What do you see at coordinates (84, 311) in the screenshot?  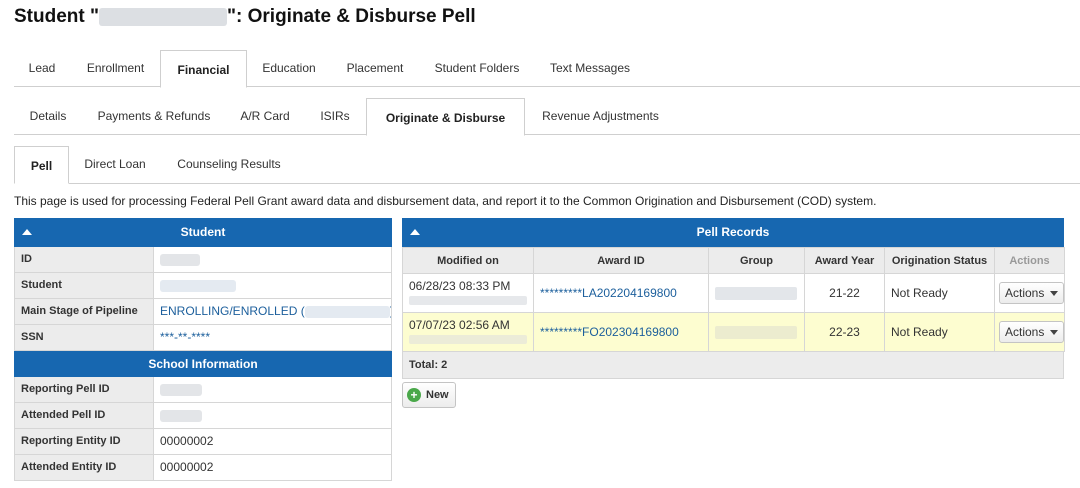 I see `pipeline-stage-label: Main Stage of Pipeline` at bounding box center [84, 311].